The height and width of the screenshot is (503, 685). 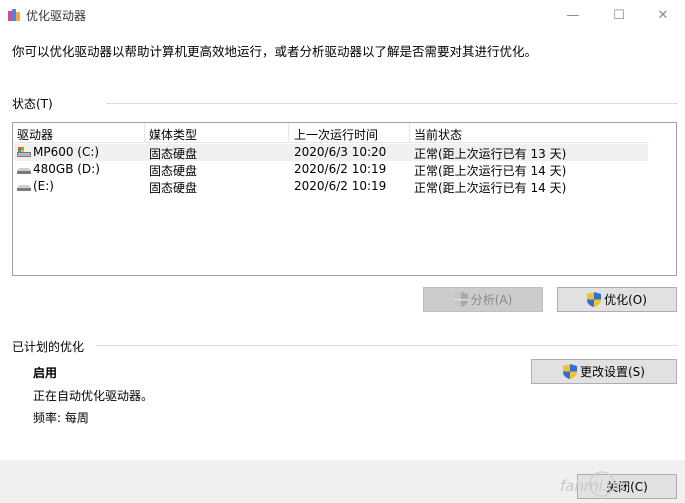 I want to click on last-run-time: 2020/6/3 10:20, so click(x=340, y=152).